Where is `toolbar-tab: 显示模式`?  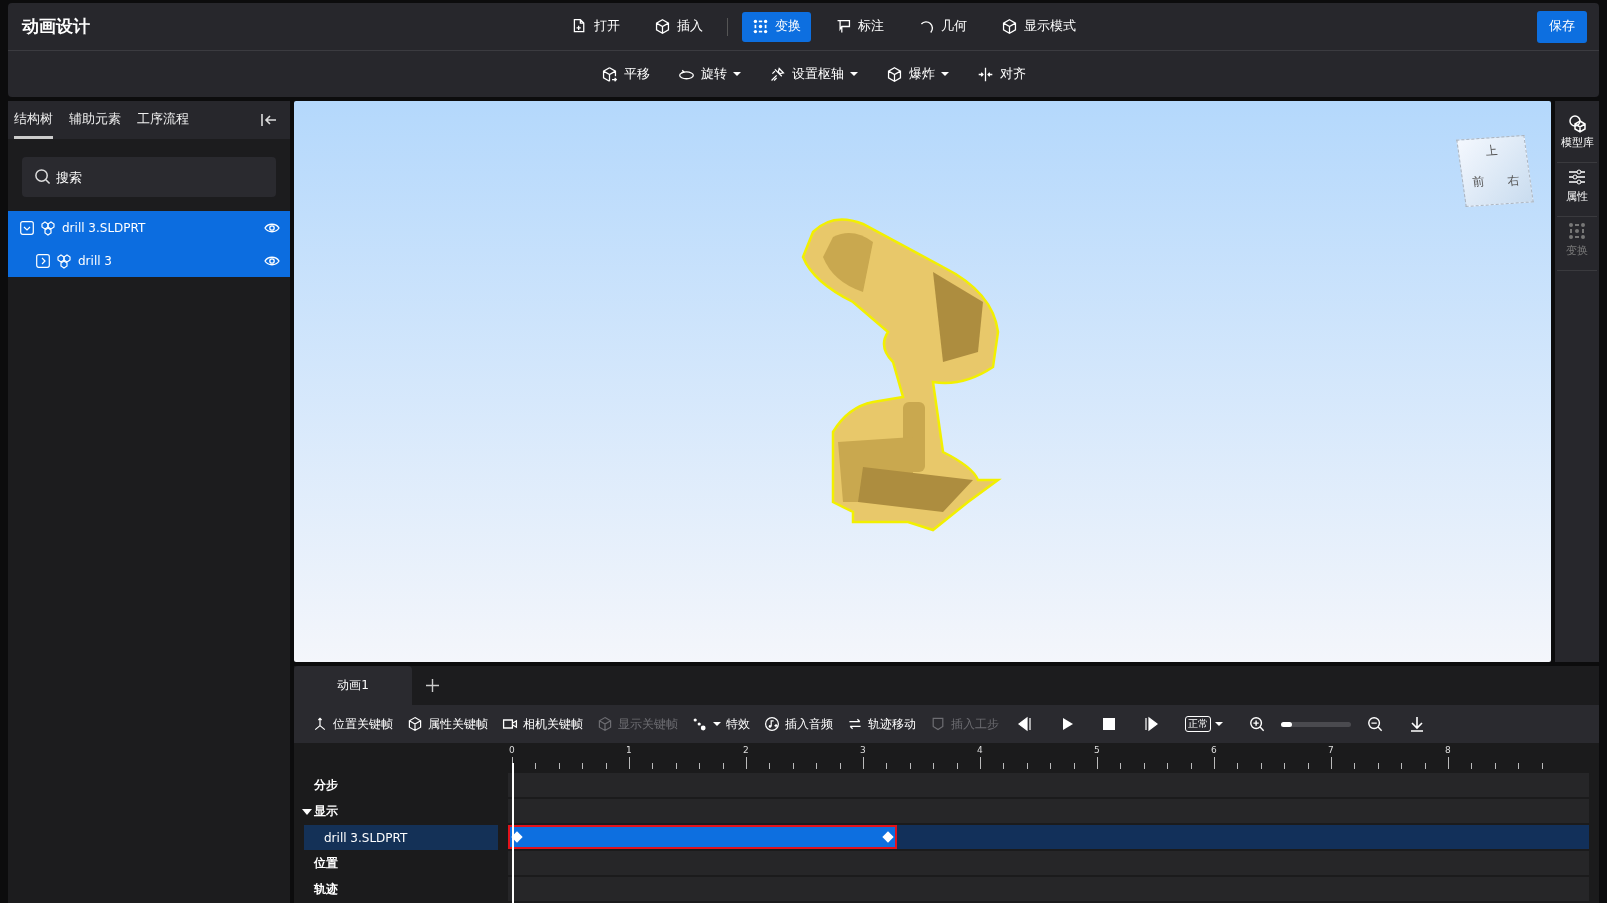
toolbar-tab: 显示模式 is located at coordinates (1038, 26).